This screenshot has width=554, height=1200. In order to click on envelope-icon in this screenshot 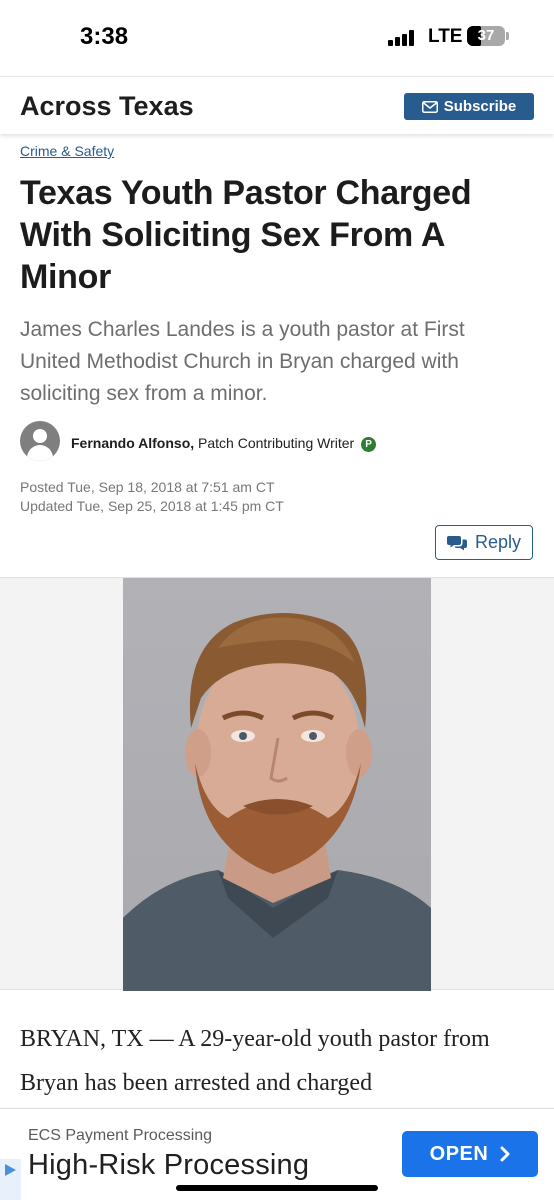, I will do `click(429, 106)`.